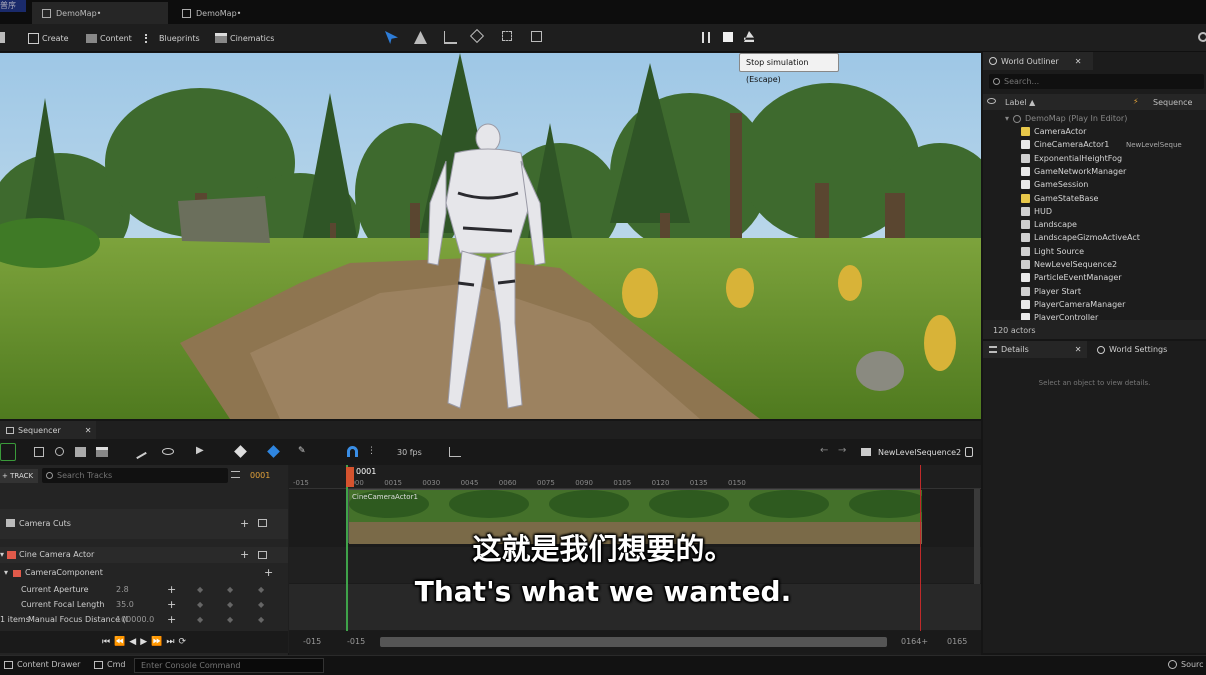 The width and height of the screenshot is (1206, 675). I want to click on select-mode-icon, so click(391, 37).